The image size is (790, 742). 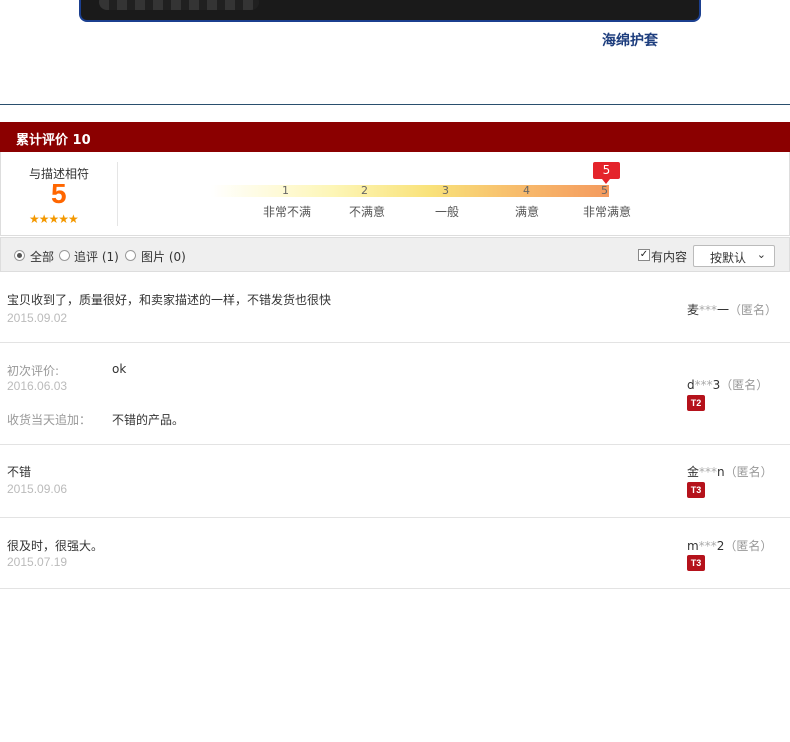 I want to click on review-content: 不错, so click(x=19, y=472).